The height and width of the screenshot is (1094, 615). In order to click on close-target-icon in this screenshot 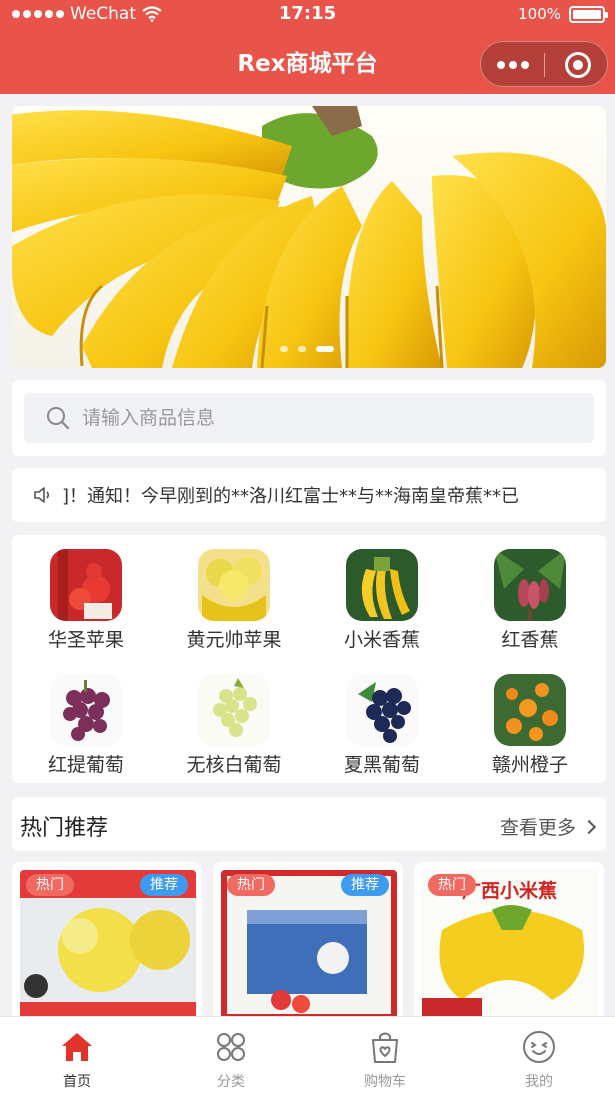, I will do `click(578, 65)`.